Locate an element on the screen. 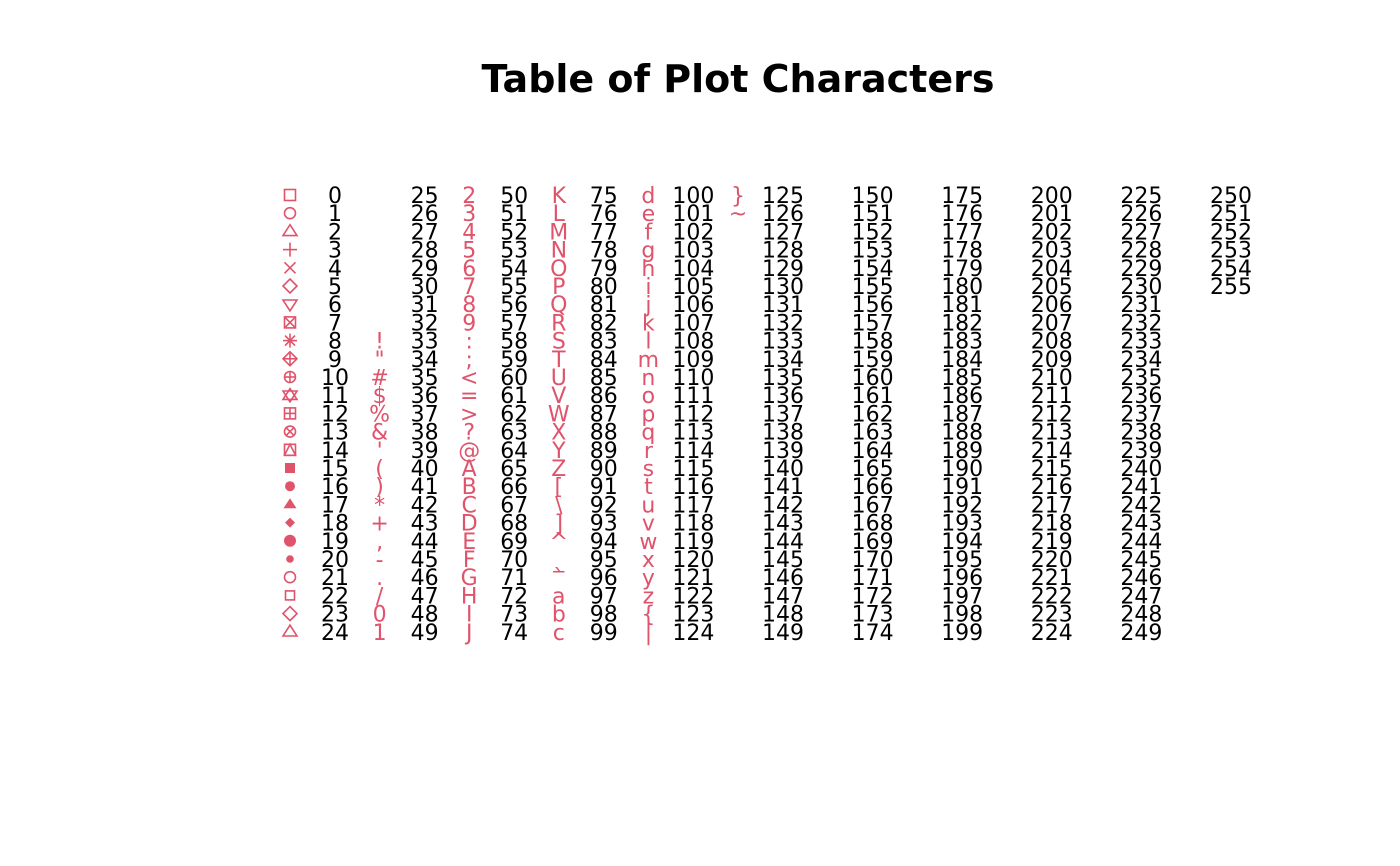  pch-18-filled-diamond-symbol is located at coordinates (290, 522).